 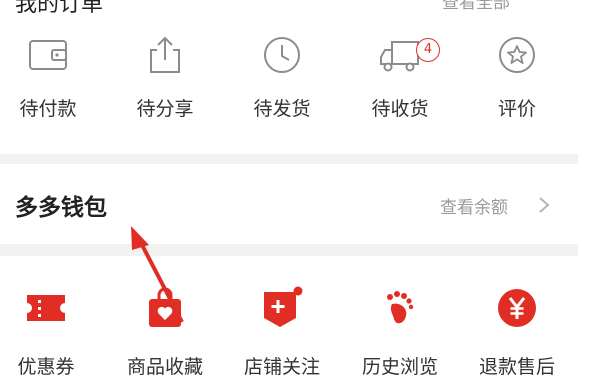 I want to click on share-icon, so click(x=165, y=54).